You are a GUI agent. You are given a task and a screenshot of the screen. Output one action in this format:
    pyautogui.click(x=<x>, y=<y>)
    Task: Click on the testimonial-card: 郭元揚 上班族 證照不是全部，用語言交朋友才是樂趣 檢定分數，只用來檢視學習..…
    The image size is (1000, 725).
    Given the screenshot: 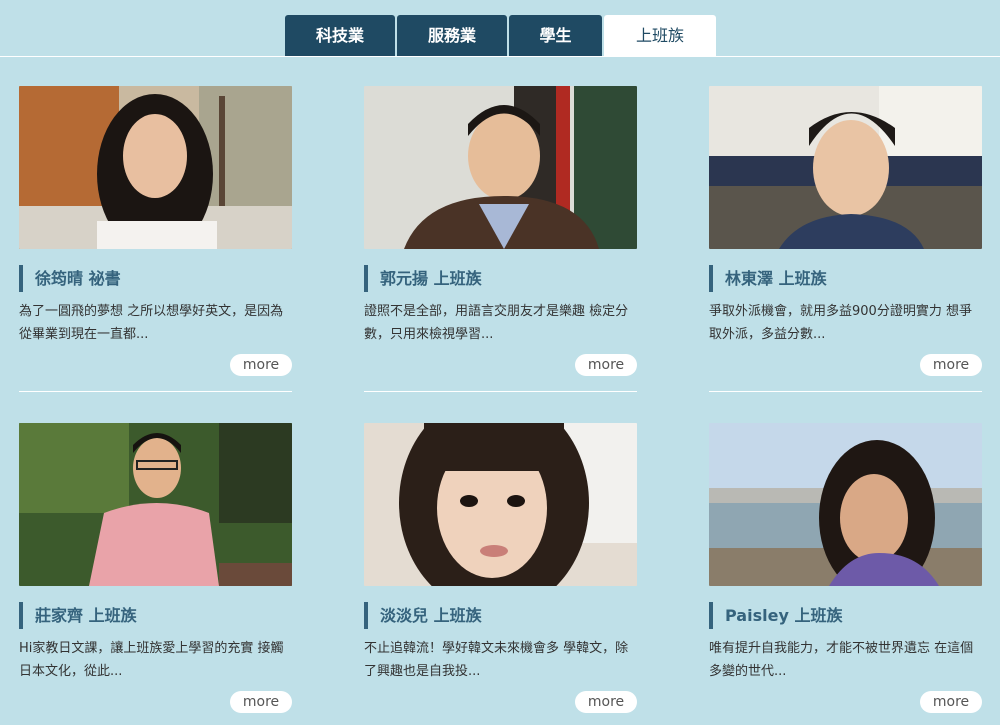 What is the action you would take?
    pyautogui.click(x=500, y=239)
    